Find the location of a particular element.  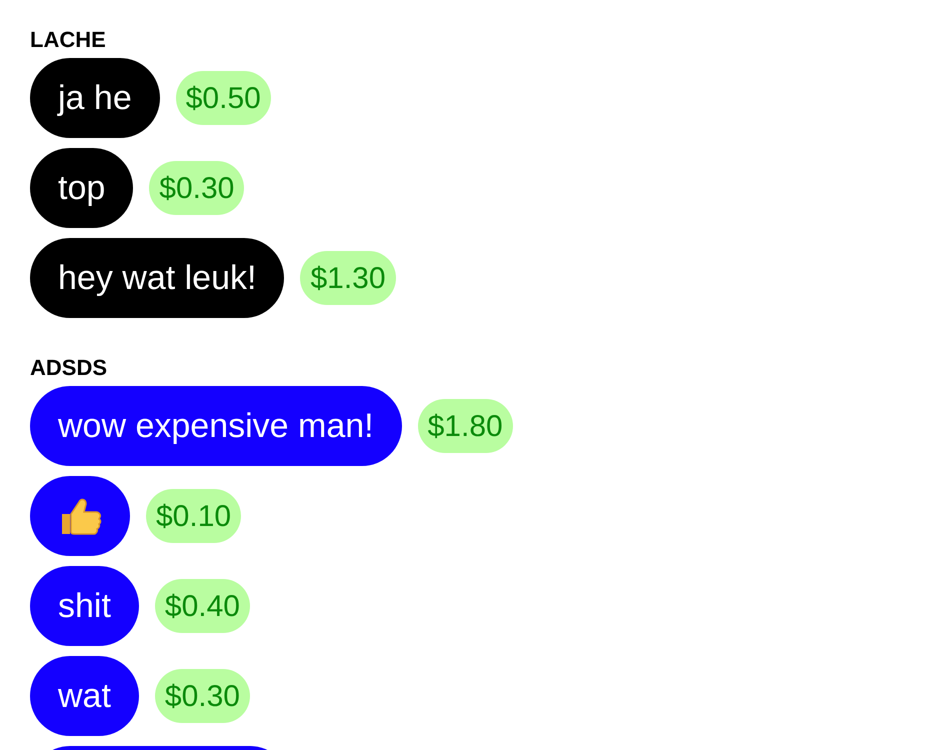

price-tag: $0.50 is located at coordinates (223, 98).